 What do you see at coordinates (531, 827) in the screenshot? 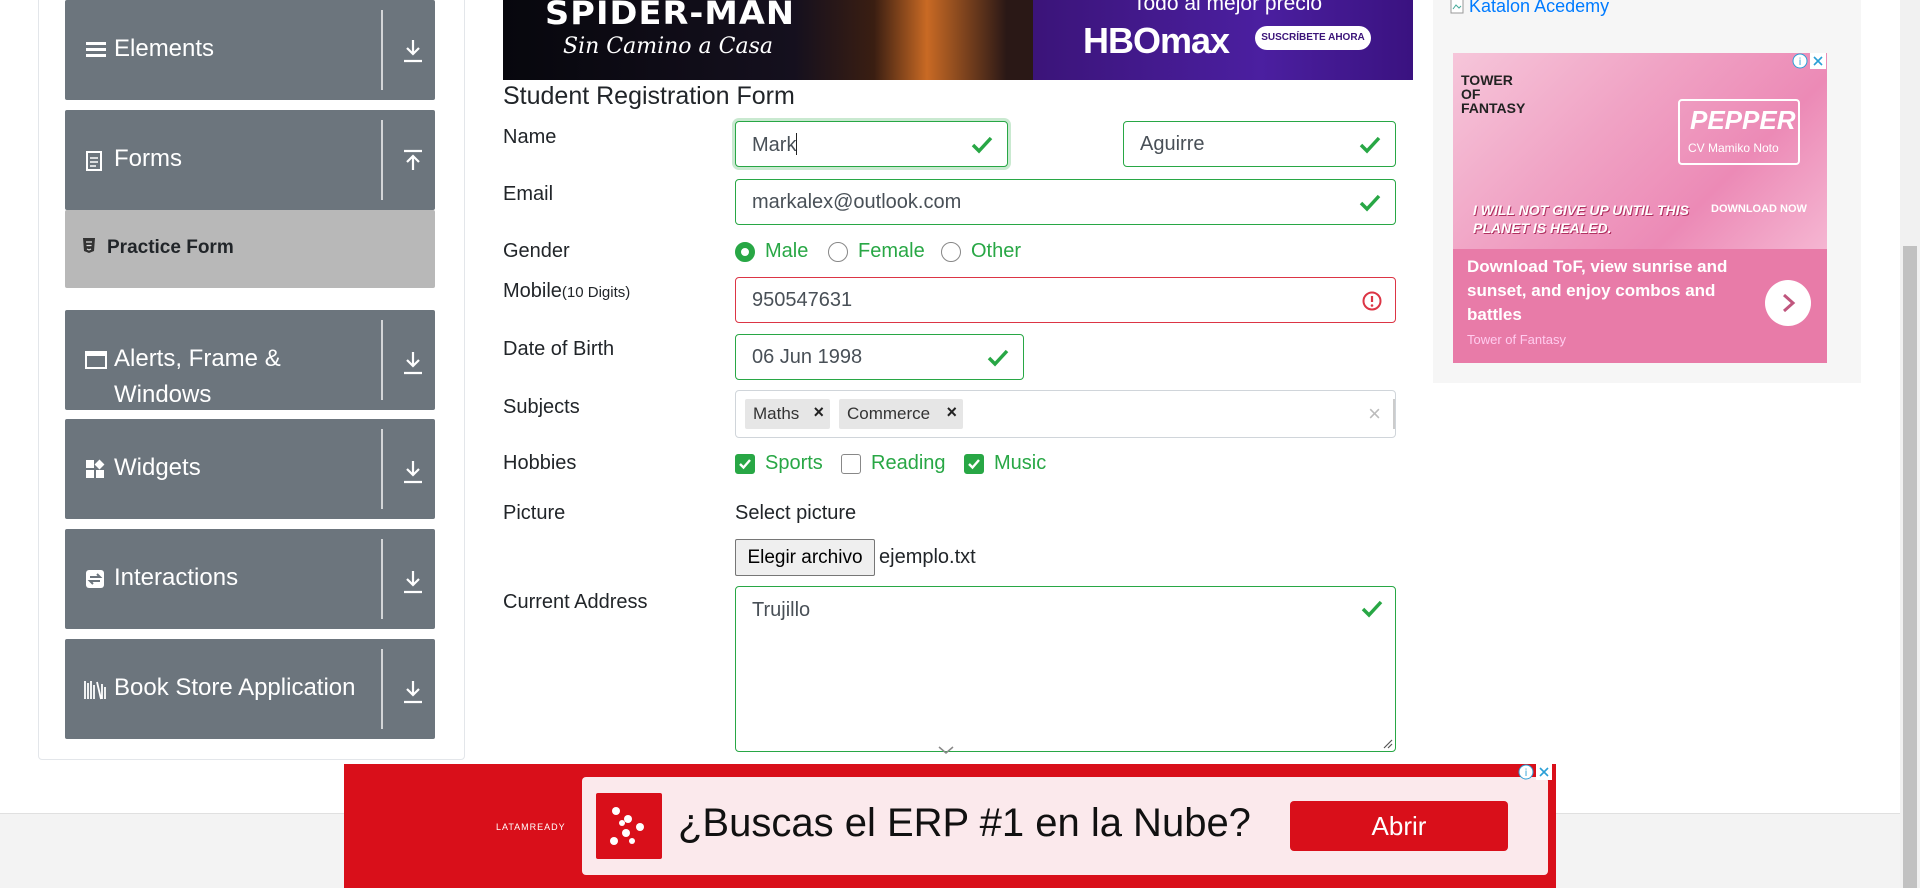
I see `latamready-logo: LATAMREADY` at bounding box center [531, 827].